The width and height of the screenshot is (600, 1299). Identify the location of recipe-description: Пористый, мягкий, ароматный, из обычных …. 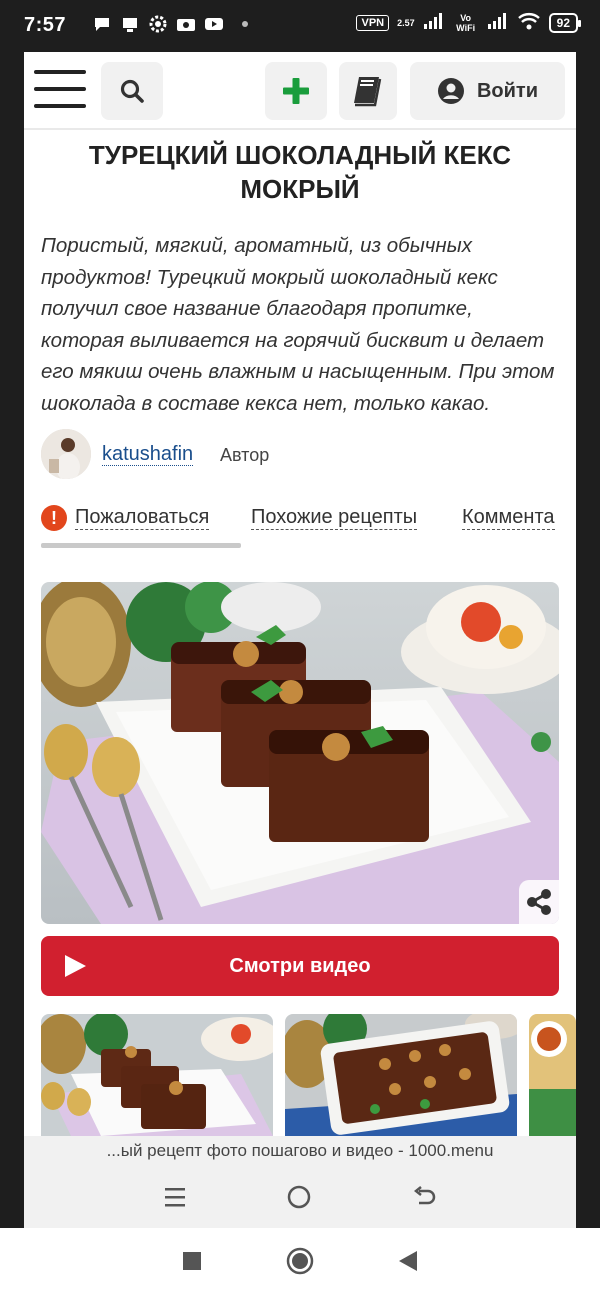
(298, 324).